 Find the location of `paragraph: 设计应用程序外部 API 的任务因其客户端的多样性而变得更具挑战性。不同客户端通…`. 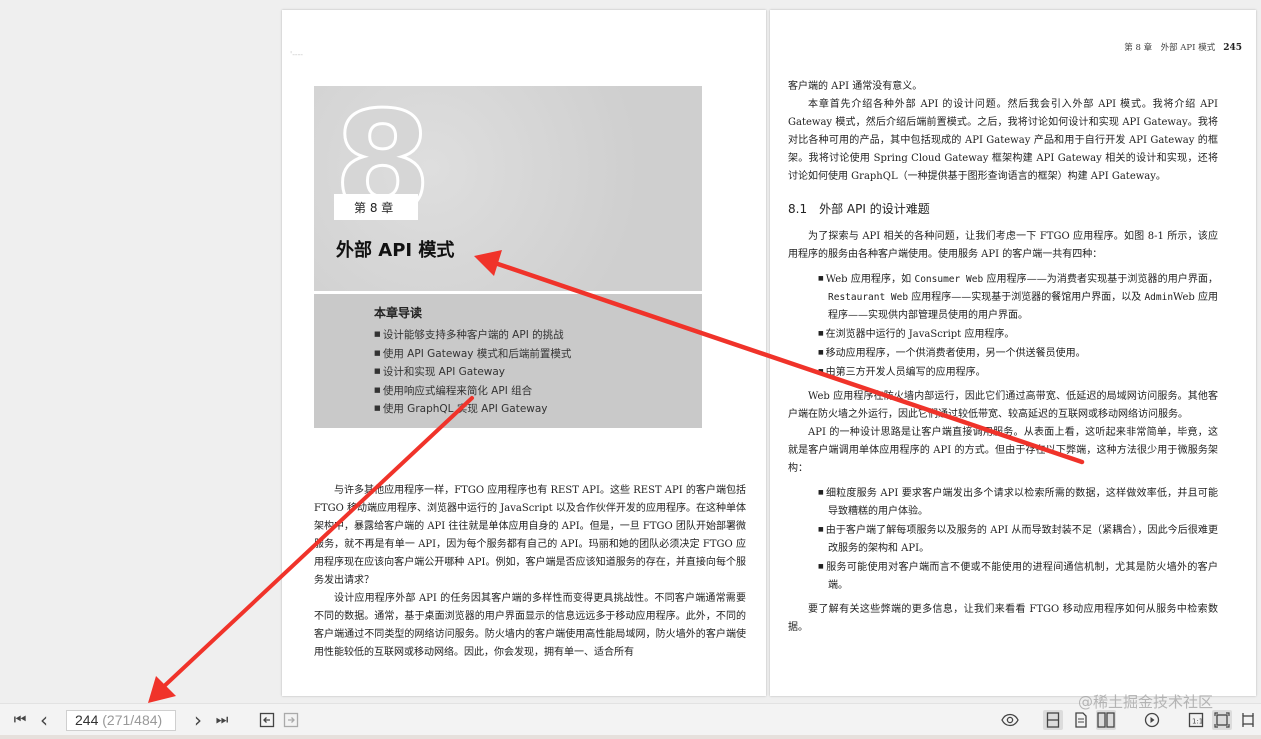

paragraph: 设计应用程序外部 API 的任务因其客户端的多样性而变得更具挑战性。不同客户端通… is located at coordinates (530, 625).